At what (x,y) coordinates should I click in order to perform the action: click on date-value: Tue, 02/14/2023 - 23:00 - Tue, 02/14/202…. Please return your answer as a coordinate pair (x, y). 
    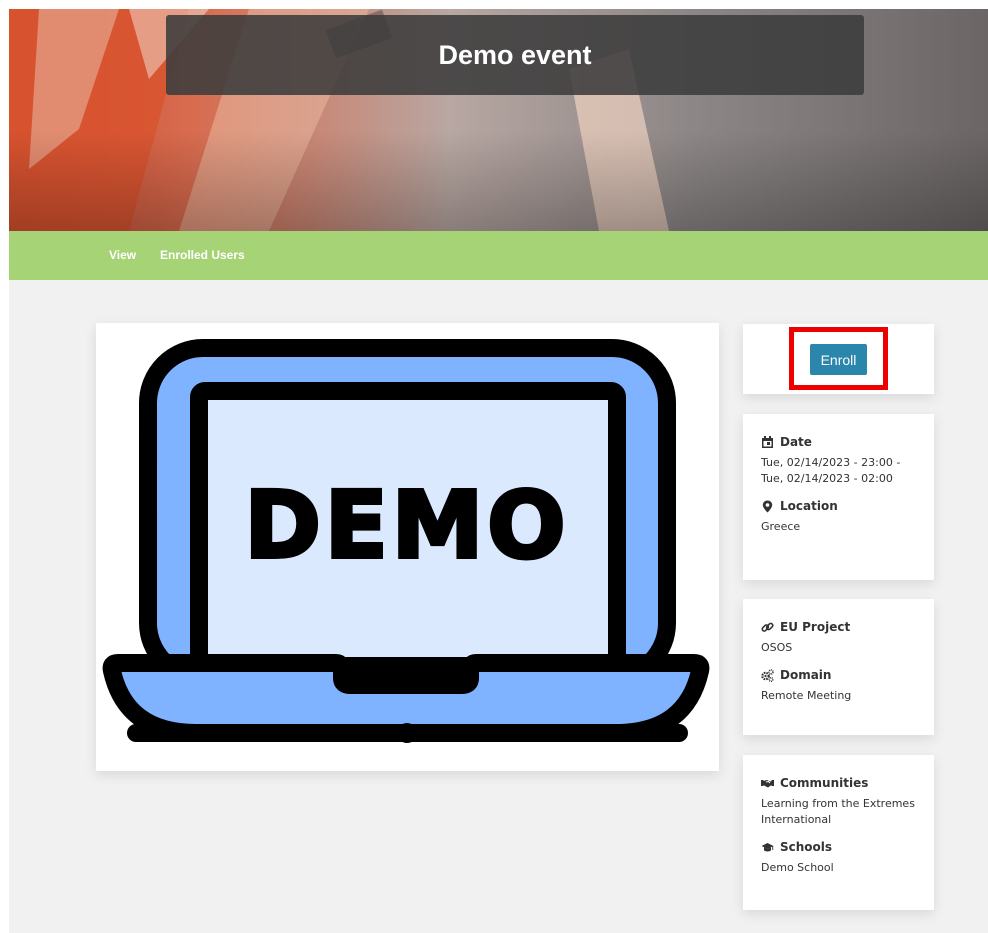
    Looking at the image, I should click on (831, 470).